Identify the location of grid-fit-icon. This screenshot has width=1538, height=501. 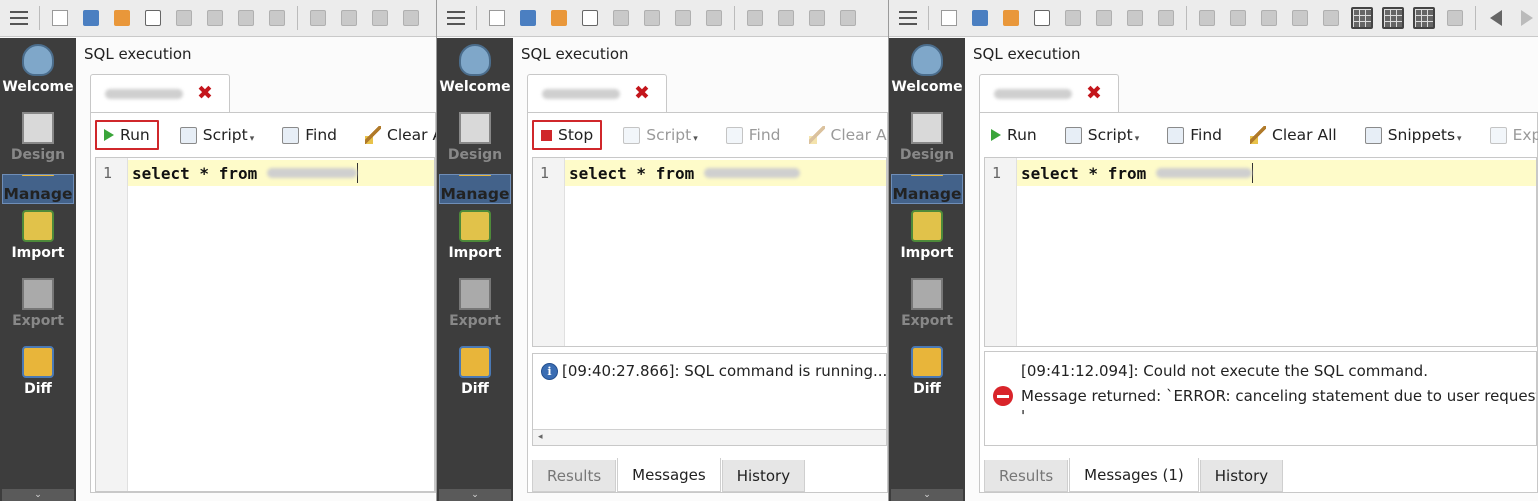
(1424, 18).